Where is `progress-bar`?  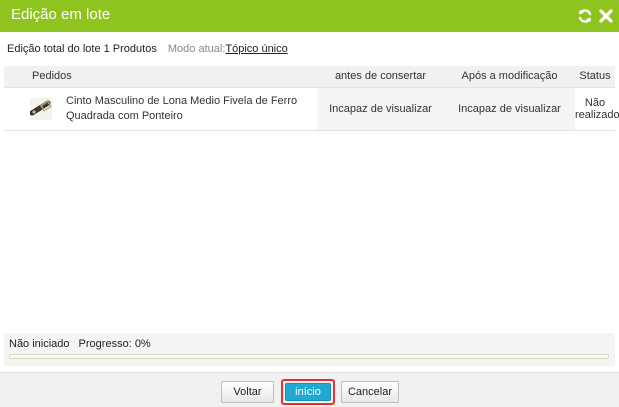
progress-bar is located at coordinates (309, 356).